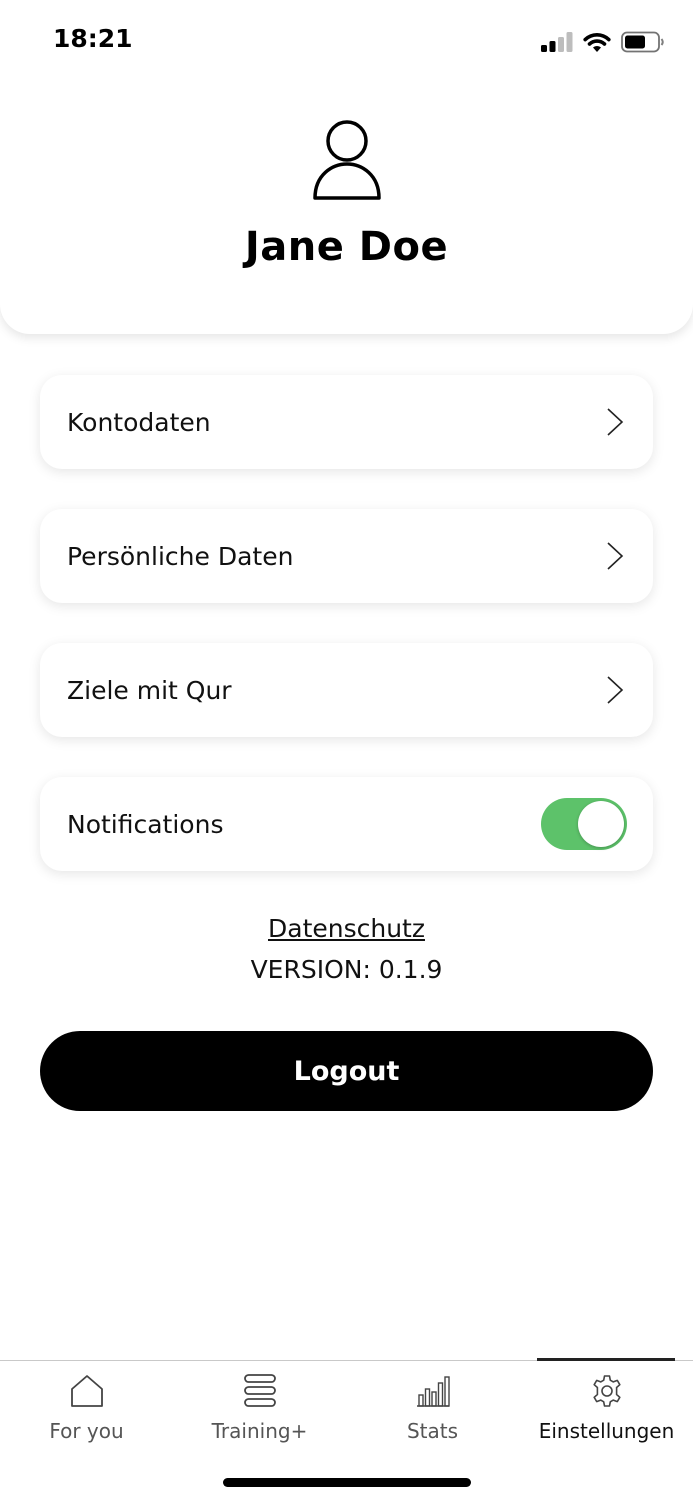  Describe the element at coordinates (93, 38) in the screenshot. I see `status-time: 18:21` at that location.